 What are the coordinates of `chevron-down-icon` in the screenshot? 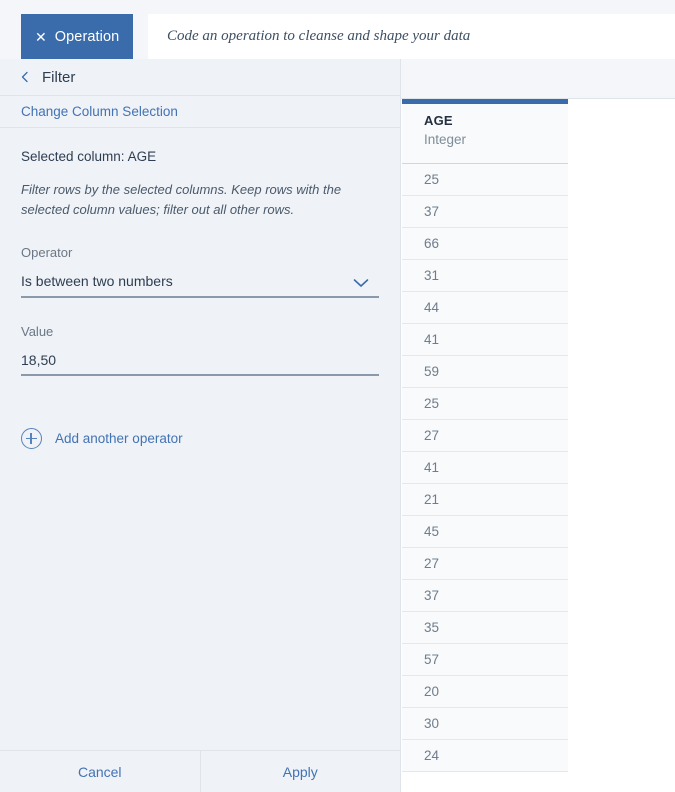 It's located at (361, 282).